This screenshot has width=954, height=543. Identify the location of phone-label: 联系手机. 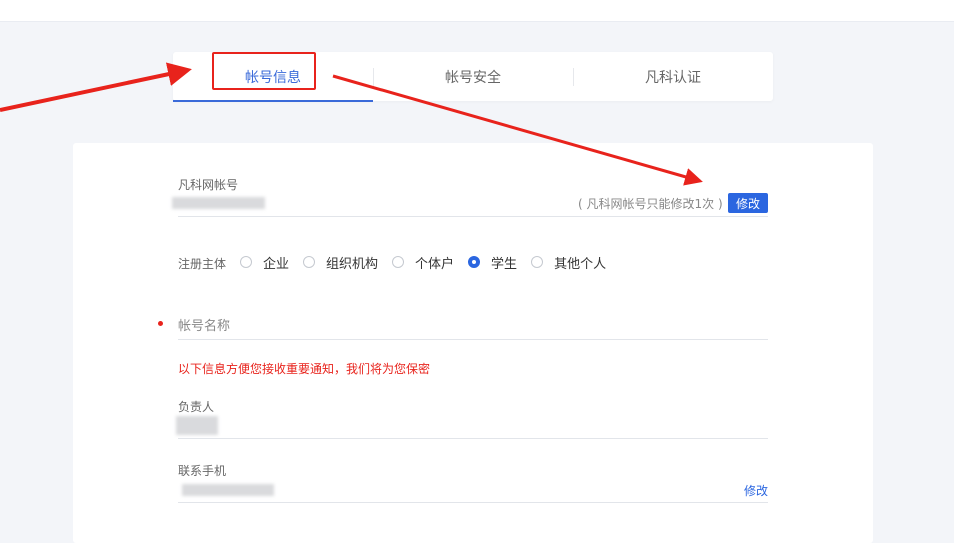
(202, 471).